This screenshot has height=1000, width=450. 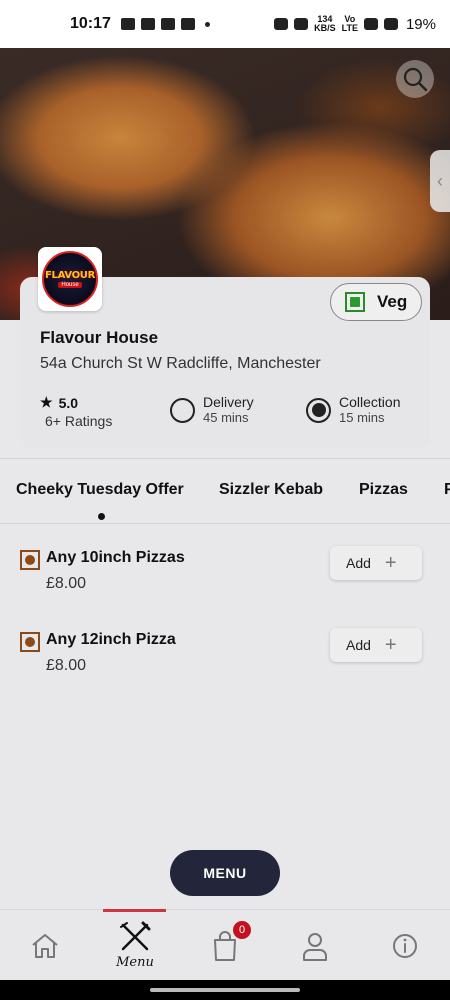 I want to click on fork-knife-icon, so click(x=135, y=936).